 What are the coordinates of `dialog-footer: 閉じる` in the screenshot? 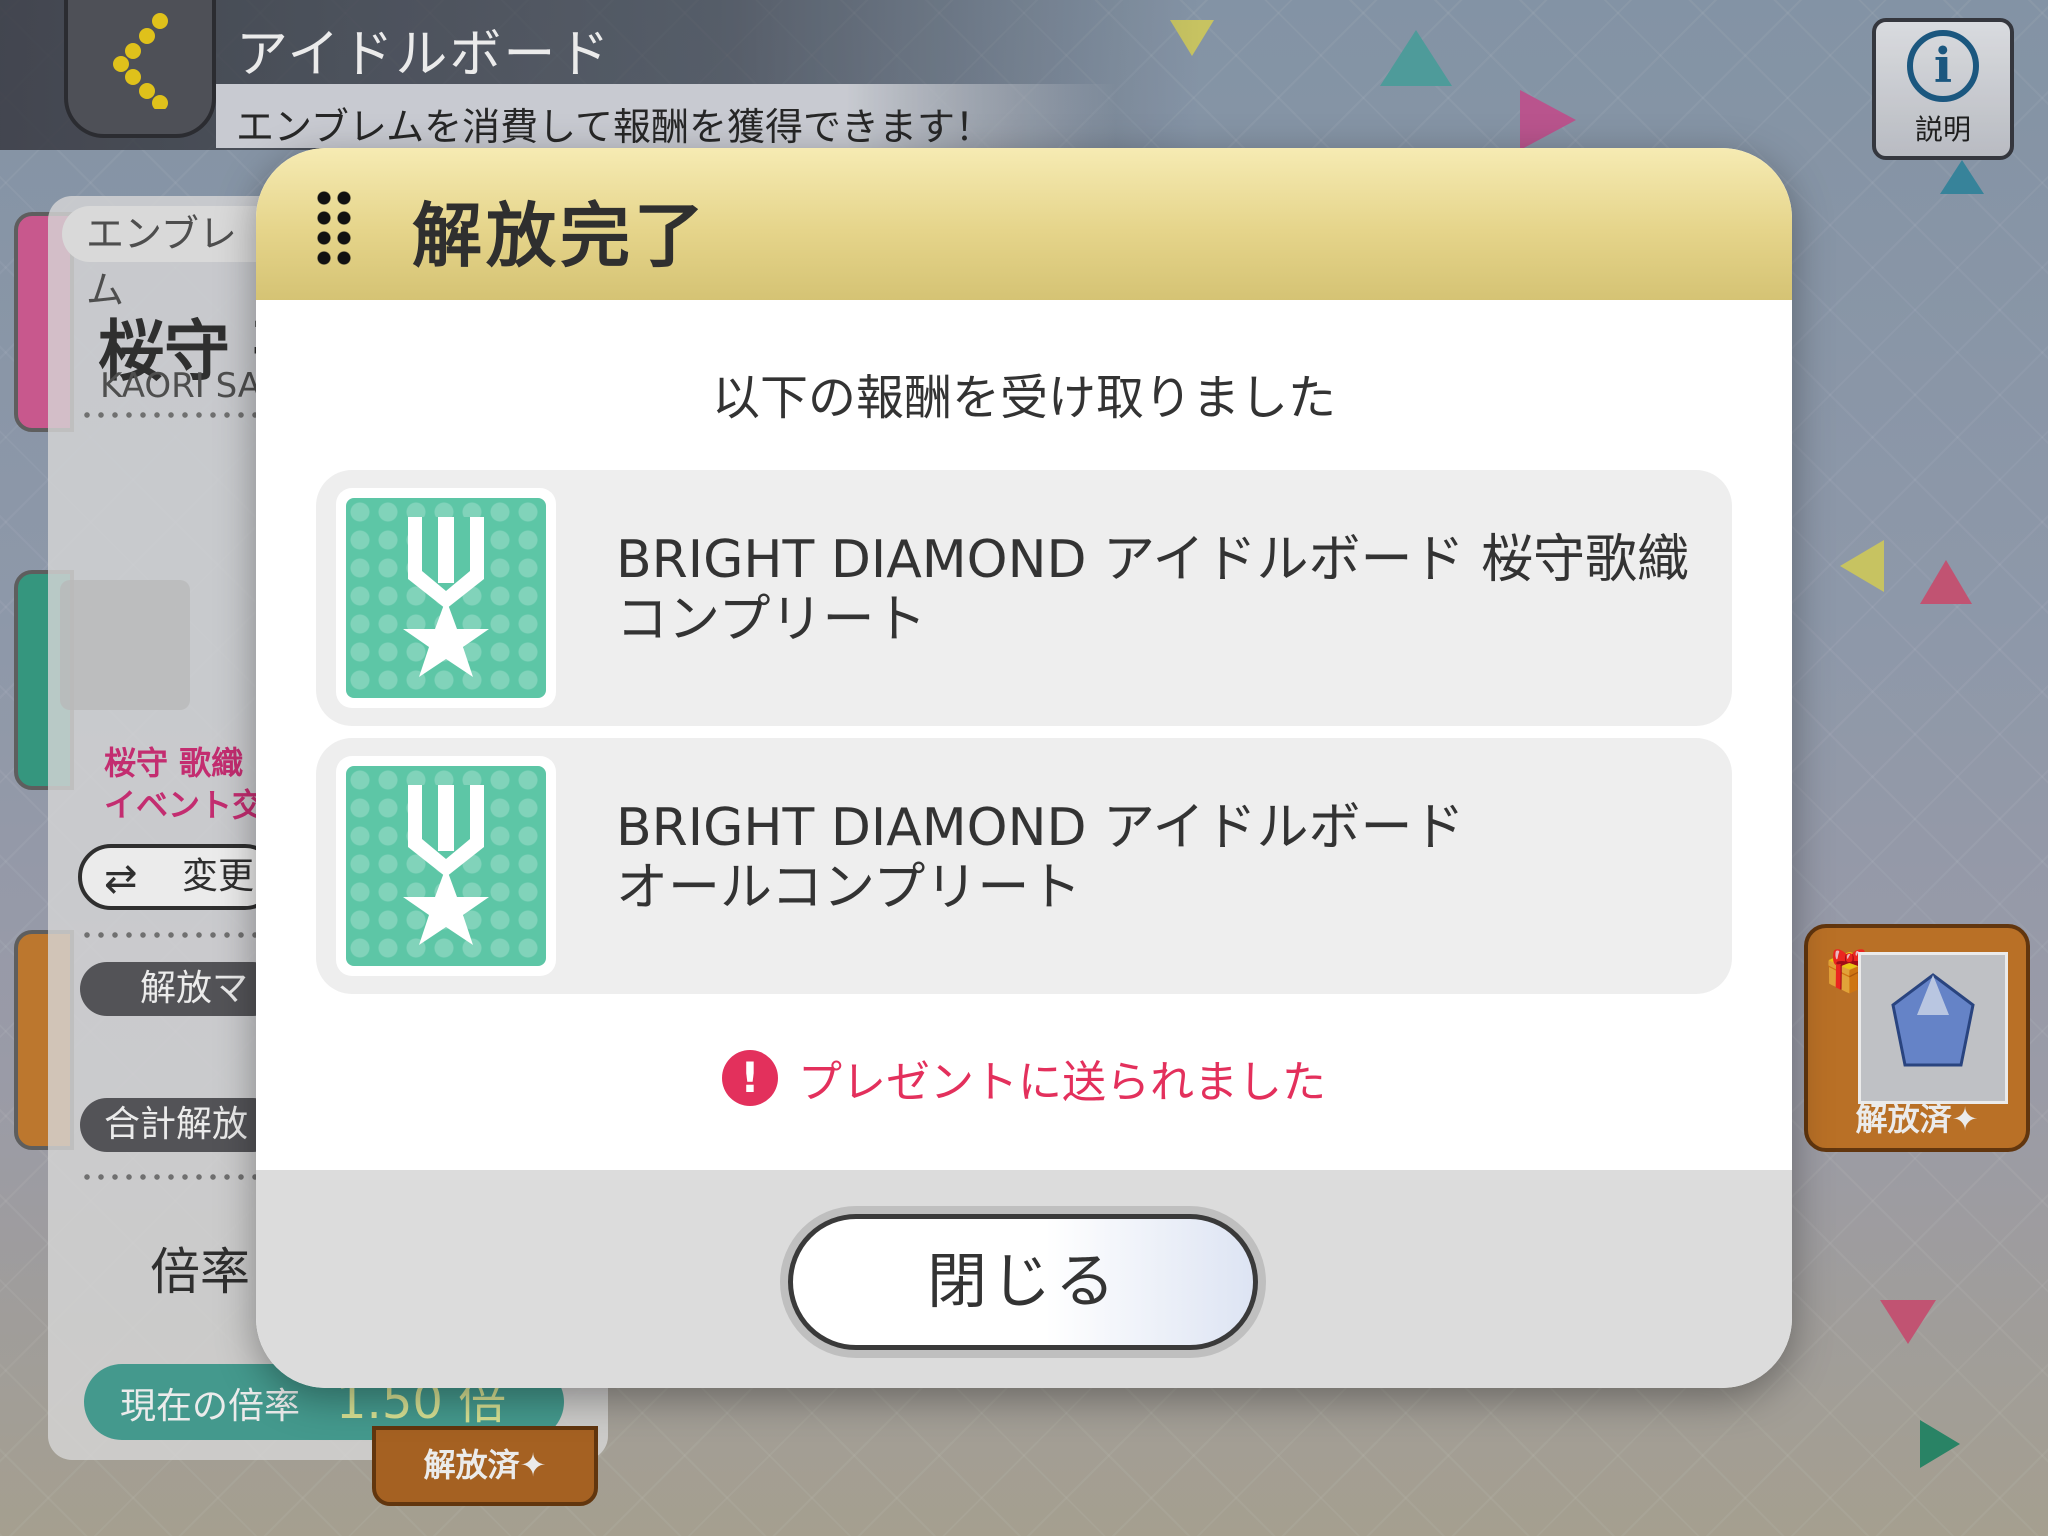 It's located at (1024, 1279).